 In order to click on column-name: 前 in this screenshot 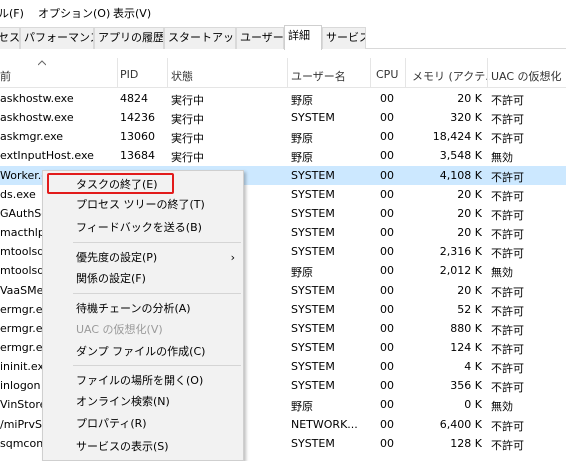, I will do `click(50, 76)`.